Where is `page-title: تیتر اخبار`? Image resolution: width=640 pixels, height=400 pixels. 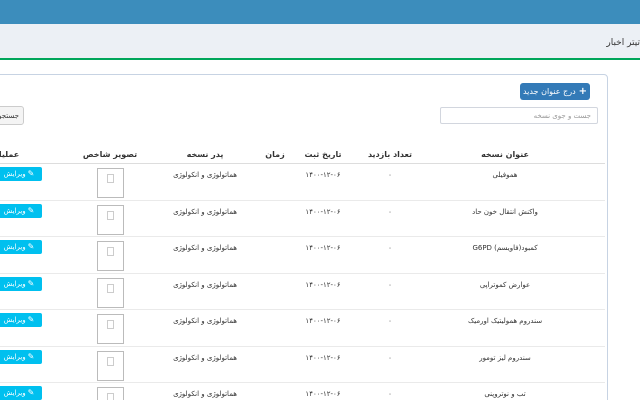 page-title: تیتر اخبار is located at coordinates (623, 43).